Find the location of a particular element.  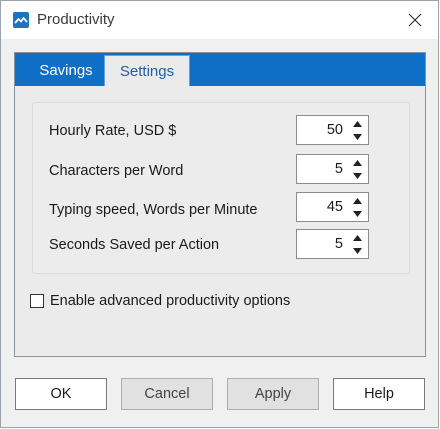

typing-speed-stepper is located at coordinates (332, 207).